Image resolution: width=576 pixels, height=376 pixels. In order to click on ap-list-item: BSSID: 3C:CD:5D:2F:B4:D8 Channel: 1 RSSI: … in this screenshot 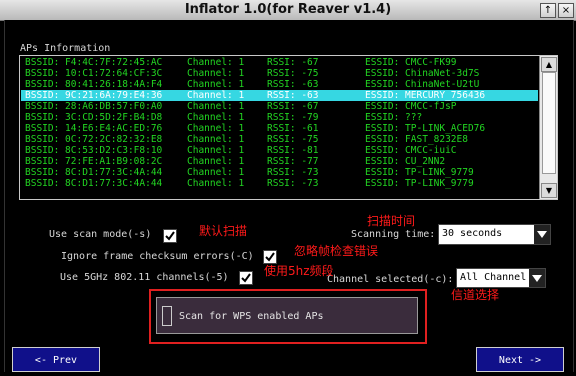, I will do `click(279, 117)`.